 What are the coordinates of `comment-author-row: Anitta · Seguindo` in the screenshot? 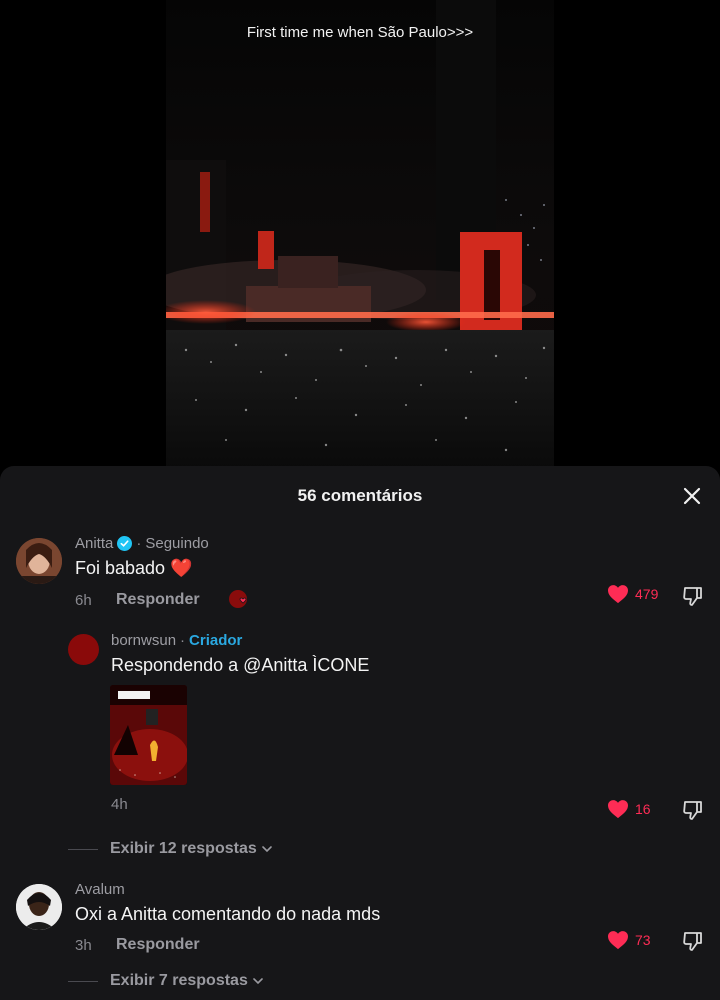 It's located at (142, 543).